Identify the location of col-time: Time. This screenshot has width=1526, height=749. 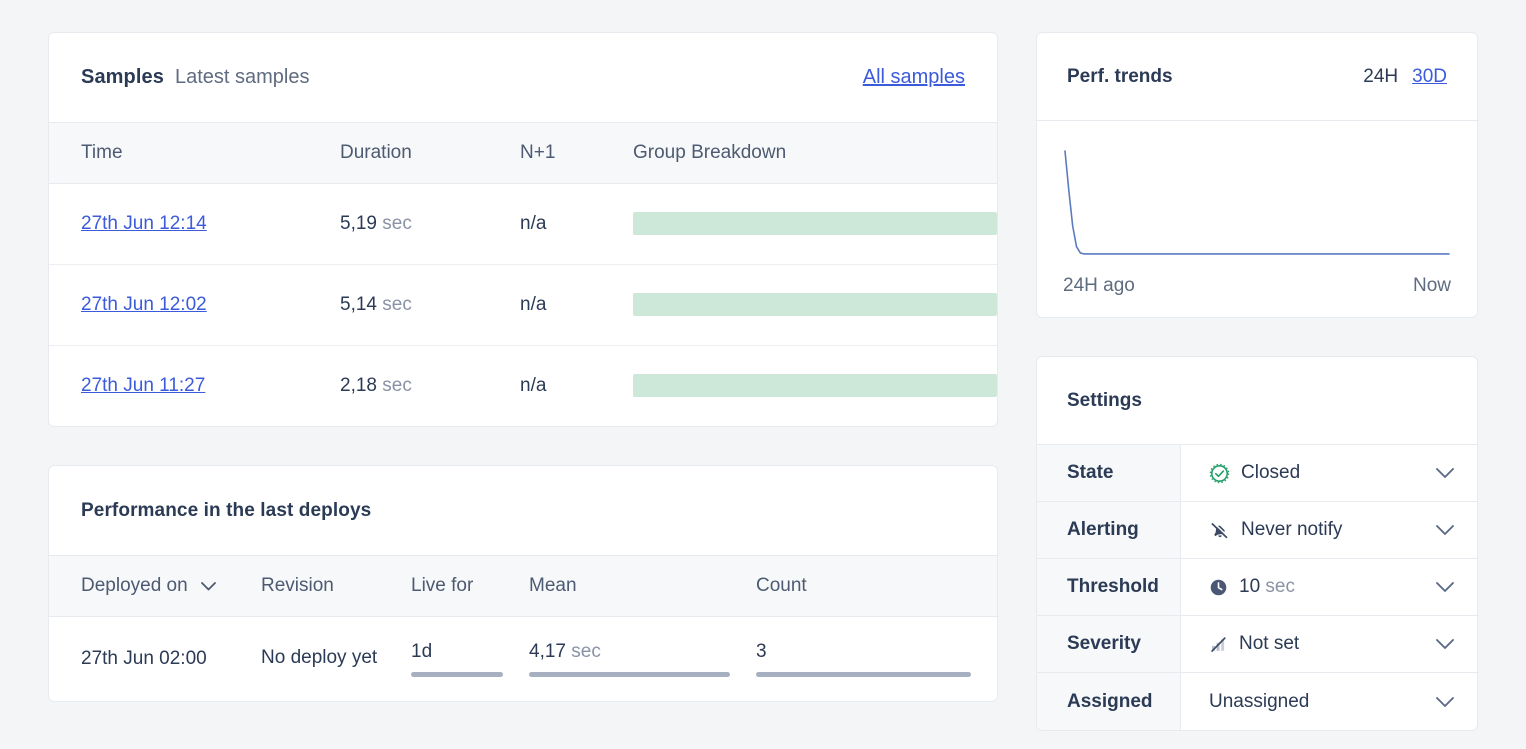
(194, 153).